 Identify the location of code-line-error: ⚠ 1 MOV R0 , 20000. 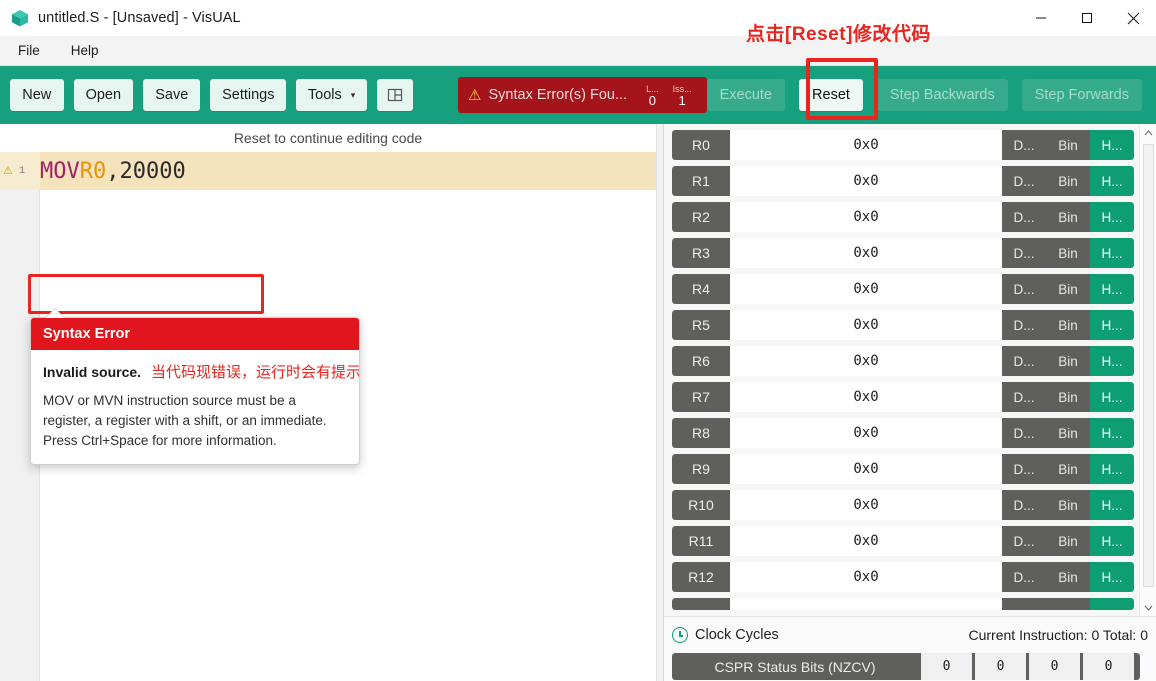
(328, 171).